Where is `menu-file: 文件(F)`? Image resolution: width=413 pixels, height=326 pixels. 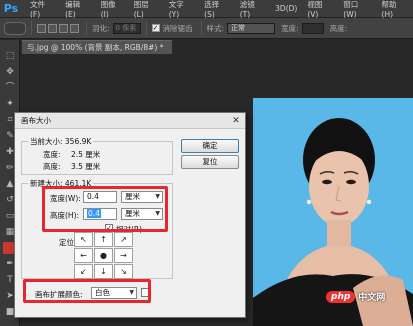 menu-file: 文件(F) is located at coordinates (42, 9).